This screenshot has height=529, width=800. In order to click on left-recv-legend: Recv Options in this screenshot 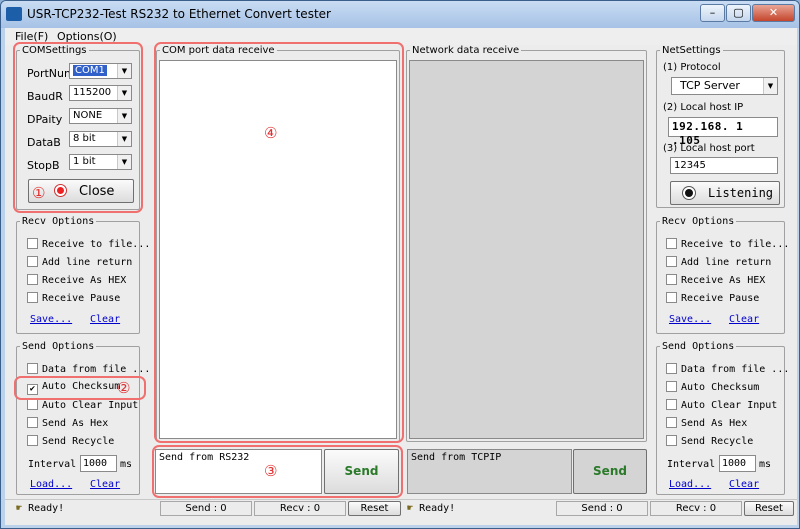, I will do `click(58, 221)`.